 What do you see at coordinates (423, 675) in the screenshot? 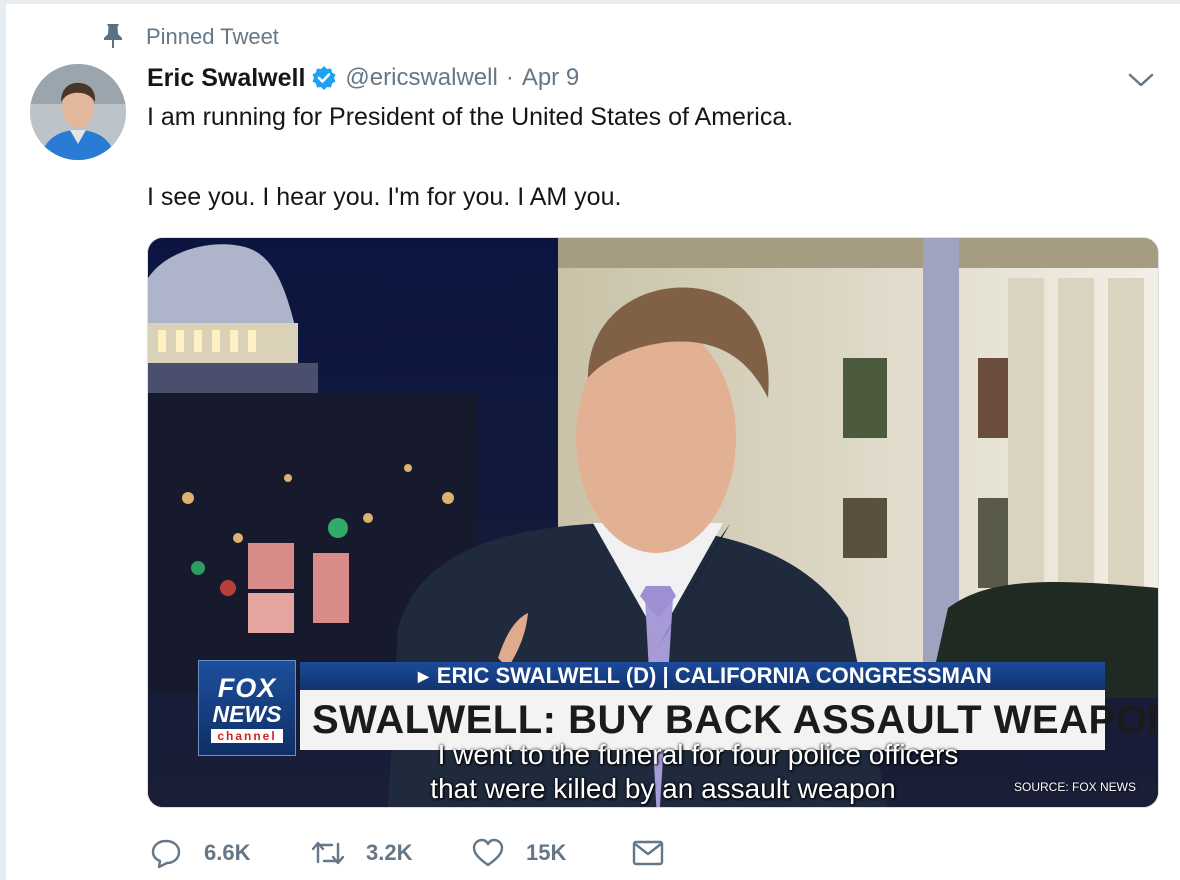
I see `play-triangle-icon: ▶` at bounding box center [423, 675].